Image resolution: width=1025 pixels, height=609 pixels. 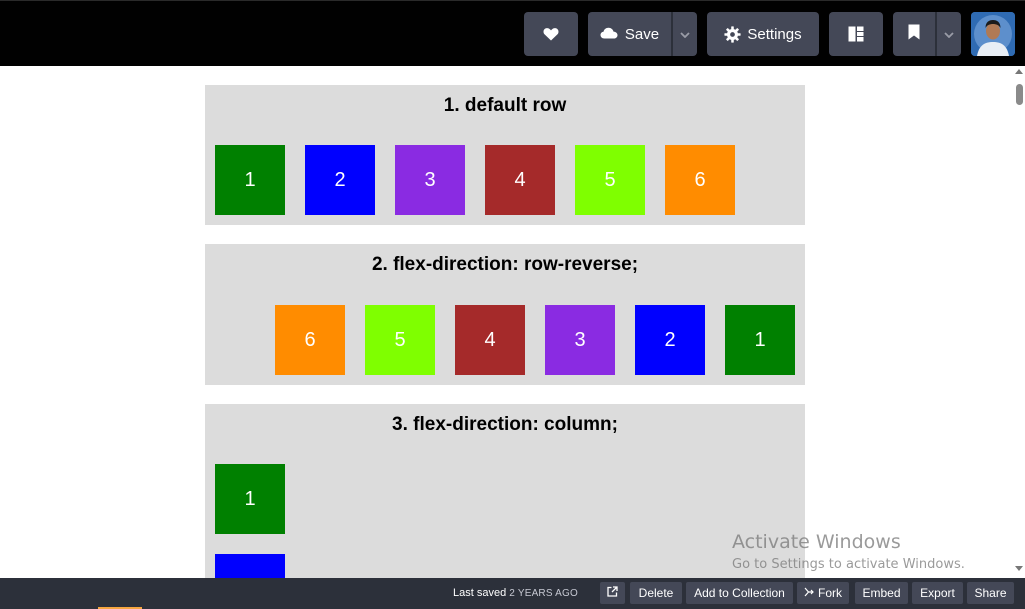 I want to click on fork-icon, so click(x=809, y=593).